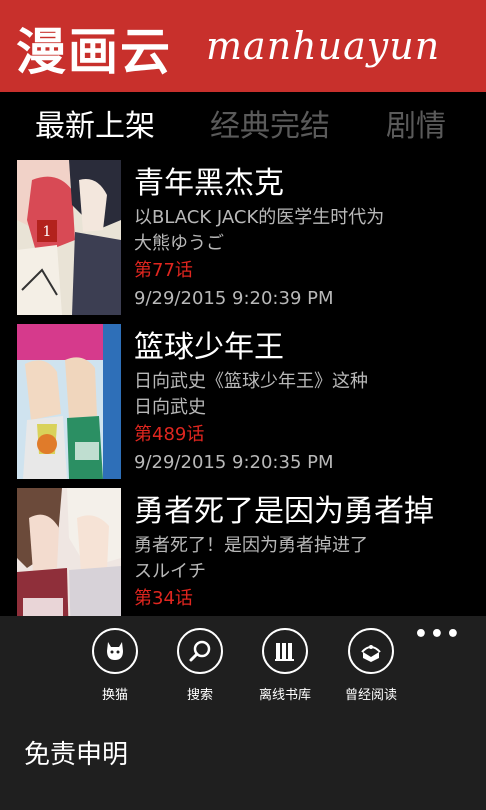 This screenshot has height=810, width=486. What do you see at coordinates (259, 217) in the screenshot?
I see `comic-description: 以BLACK JACK的医学生时代为` at bounding box center [259, 217].